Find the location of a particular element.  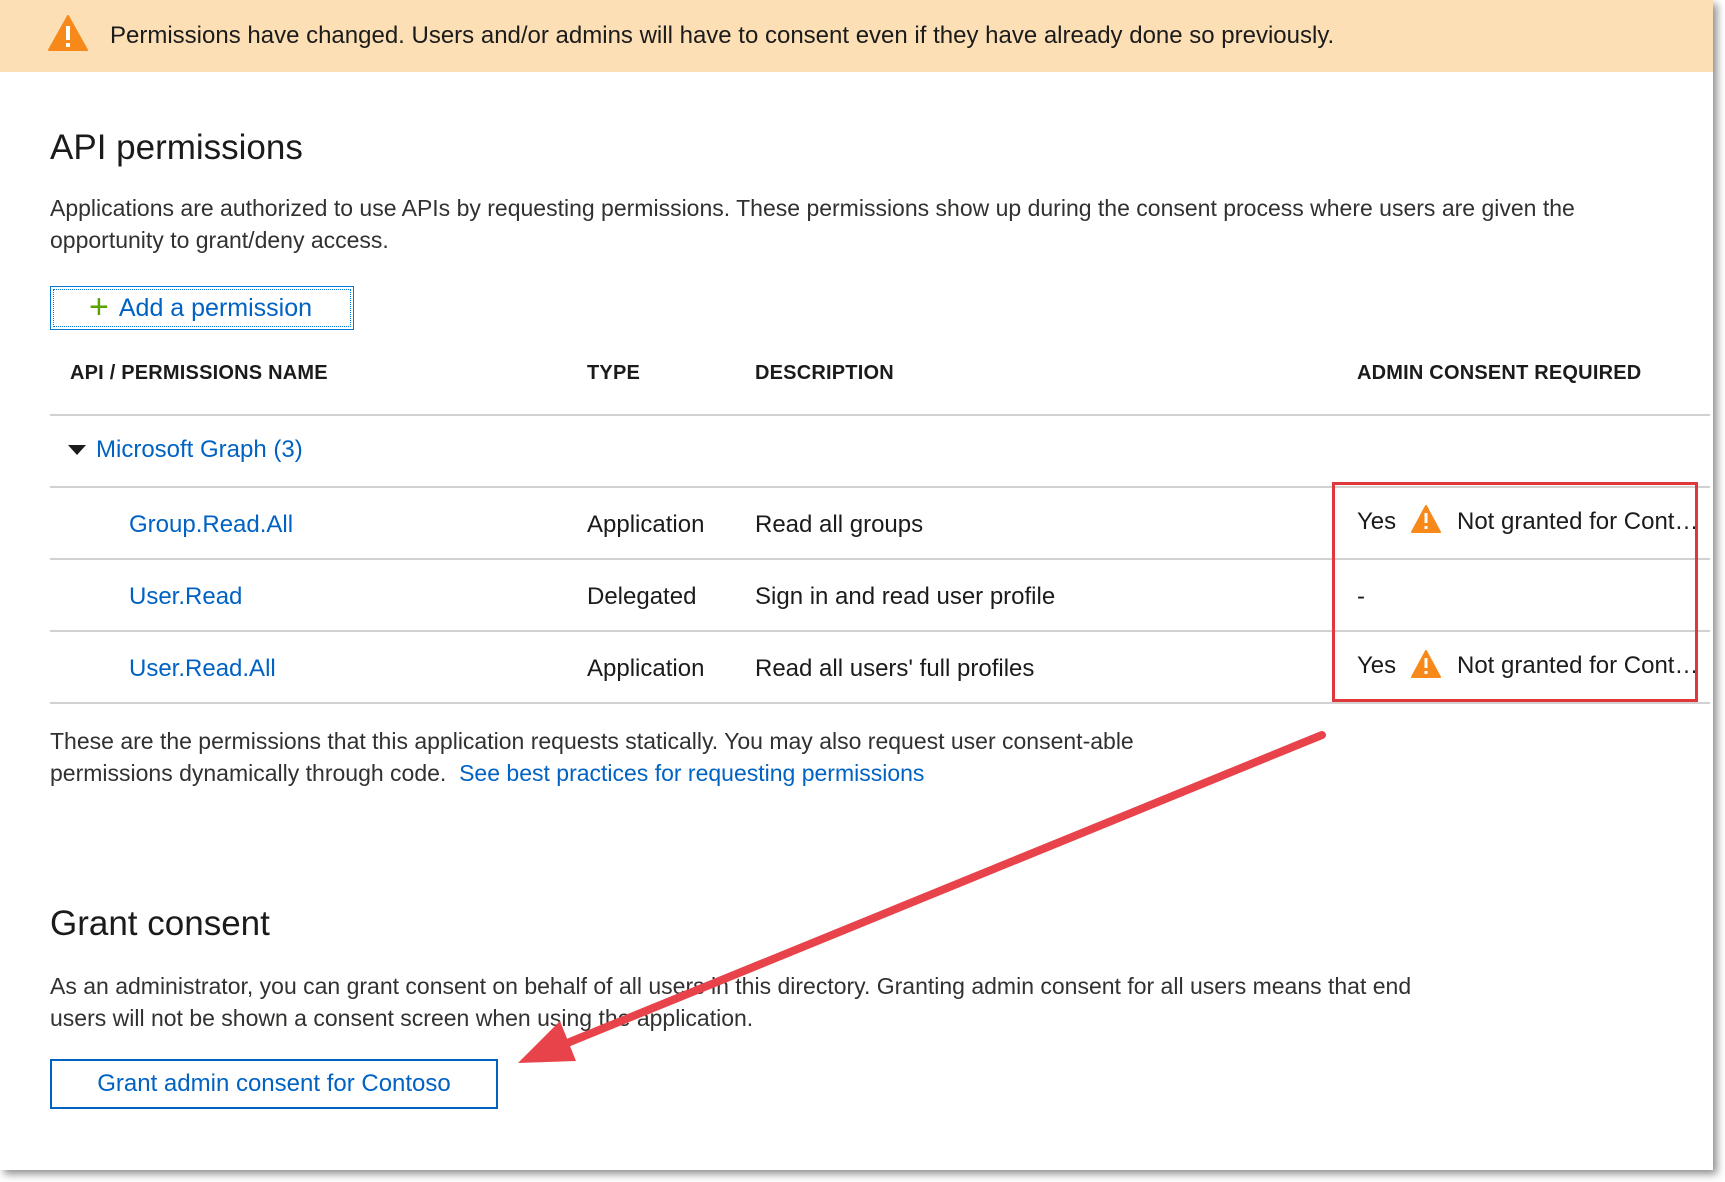

column-header-type: TYPE is located at coordinates (614, 373).